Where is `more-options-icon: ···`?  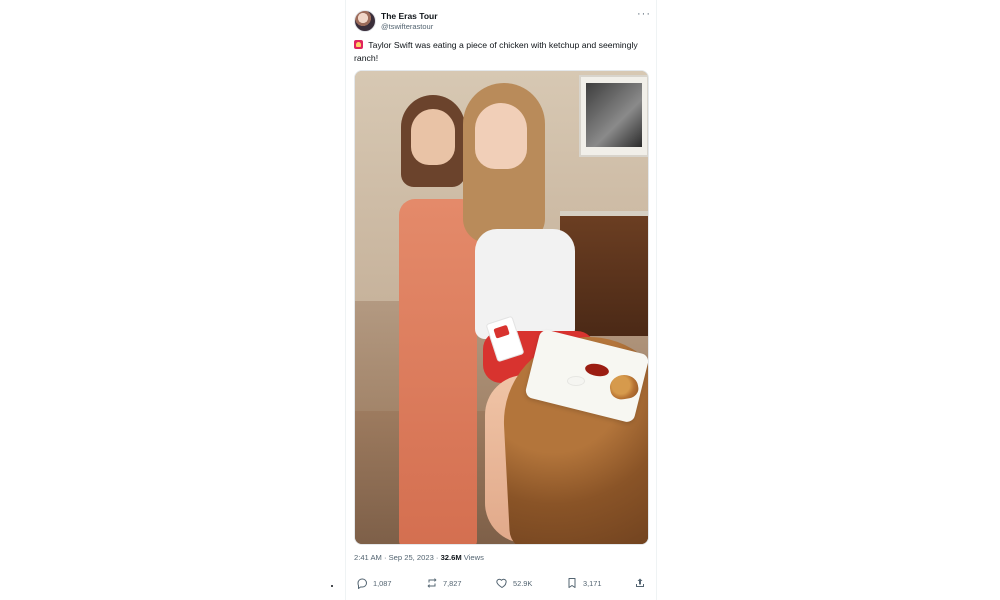
more-options-icon: ··· is located at coordinates (644, 14).